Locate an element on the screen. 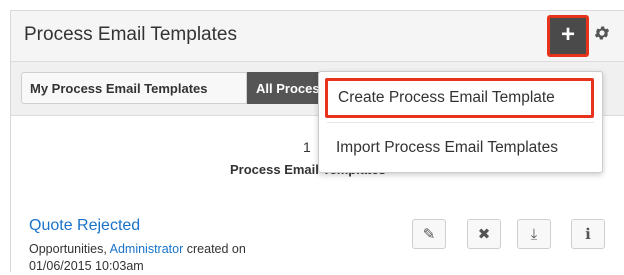 The image size is (624, 275). menu-item-import-templates: Import Process Email Templates is located at coordinates (460, 148).